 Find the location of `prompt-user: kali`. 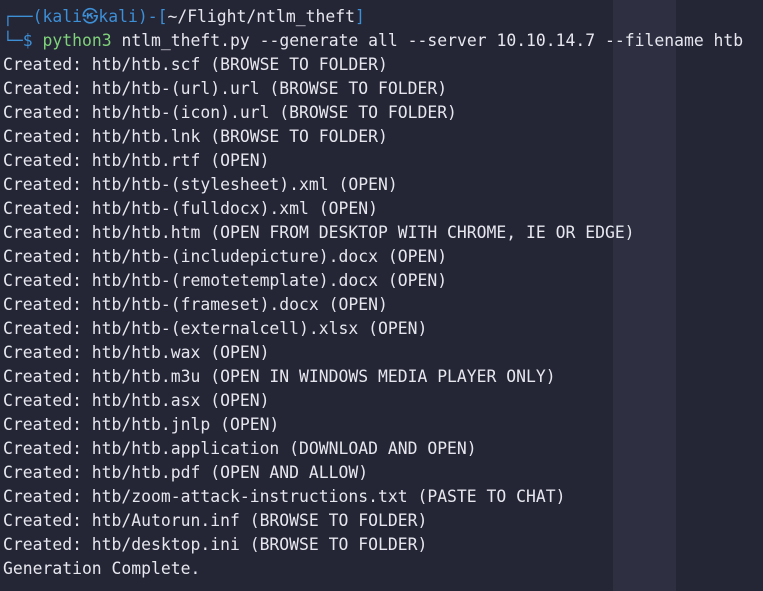

prompt-user: kali is located at coordinates (62, 16).